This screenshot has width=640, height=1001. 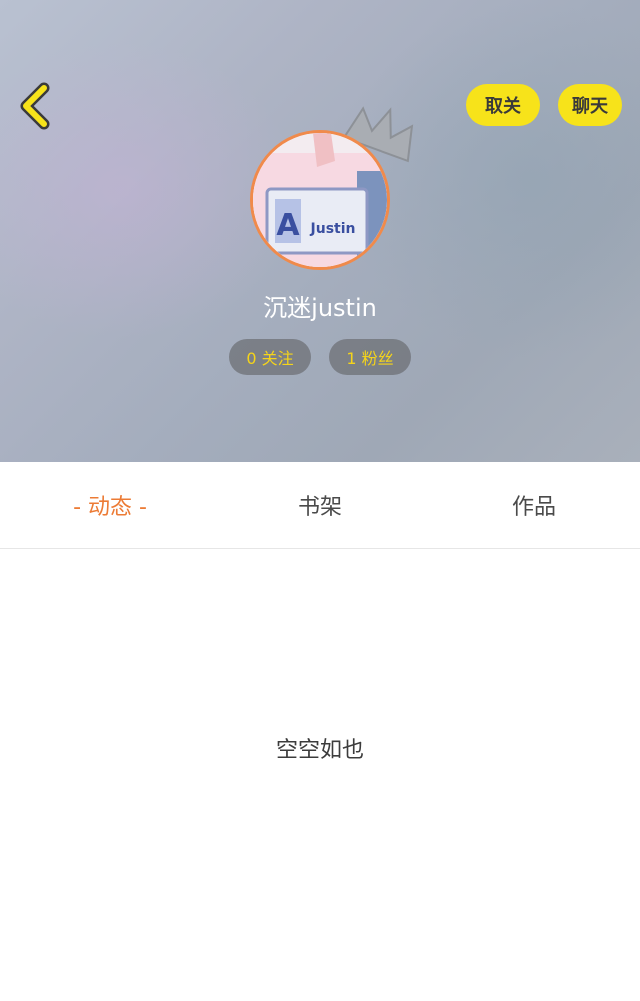 What do you see at coordinates (503, 105) in the screenshot?
I see `unfollow-button: 取关` at bounding box center [503, 105].